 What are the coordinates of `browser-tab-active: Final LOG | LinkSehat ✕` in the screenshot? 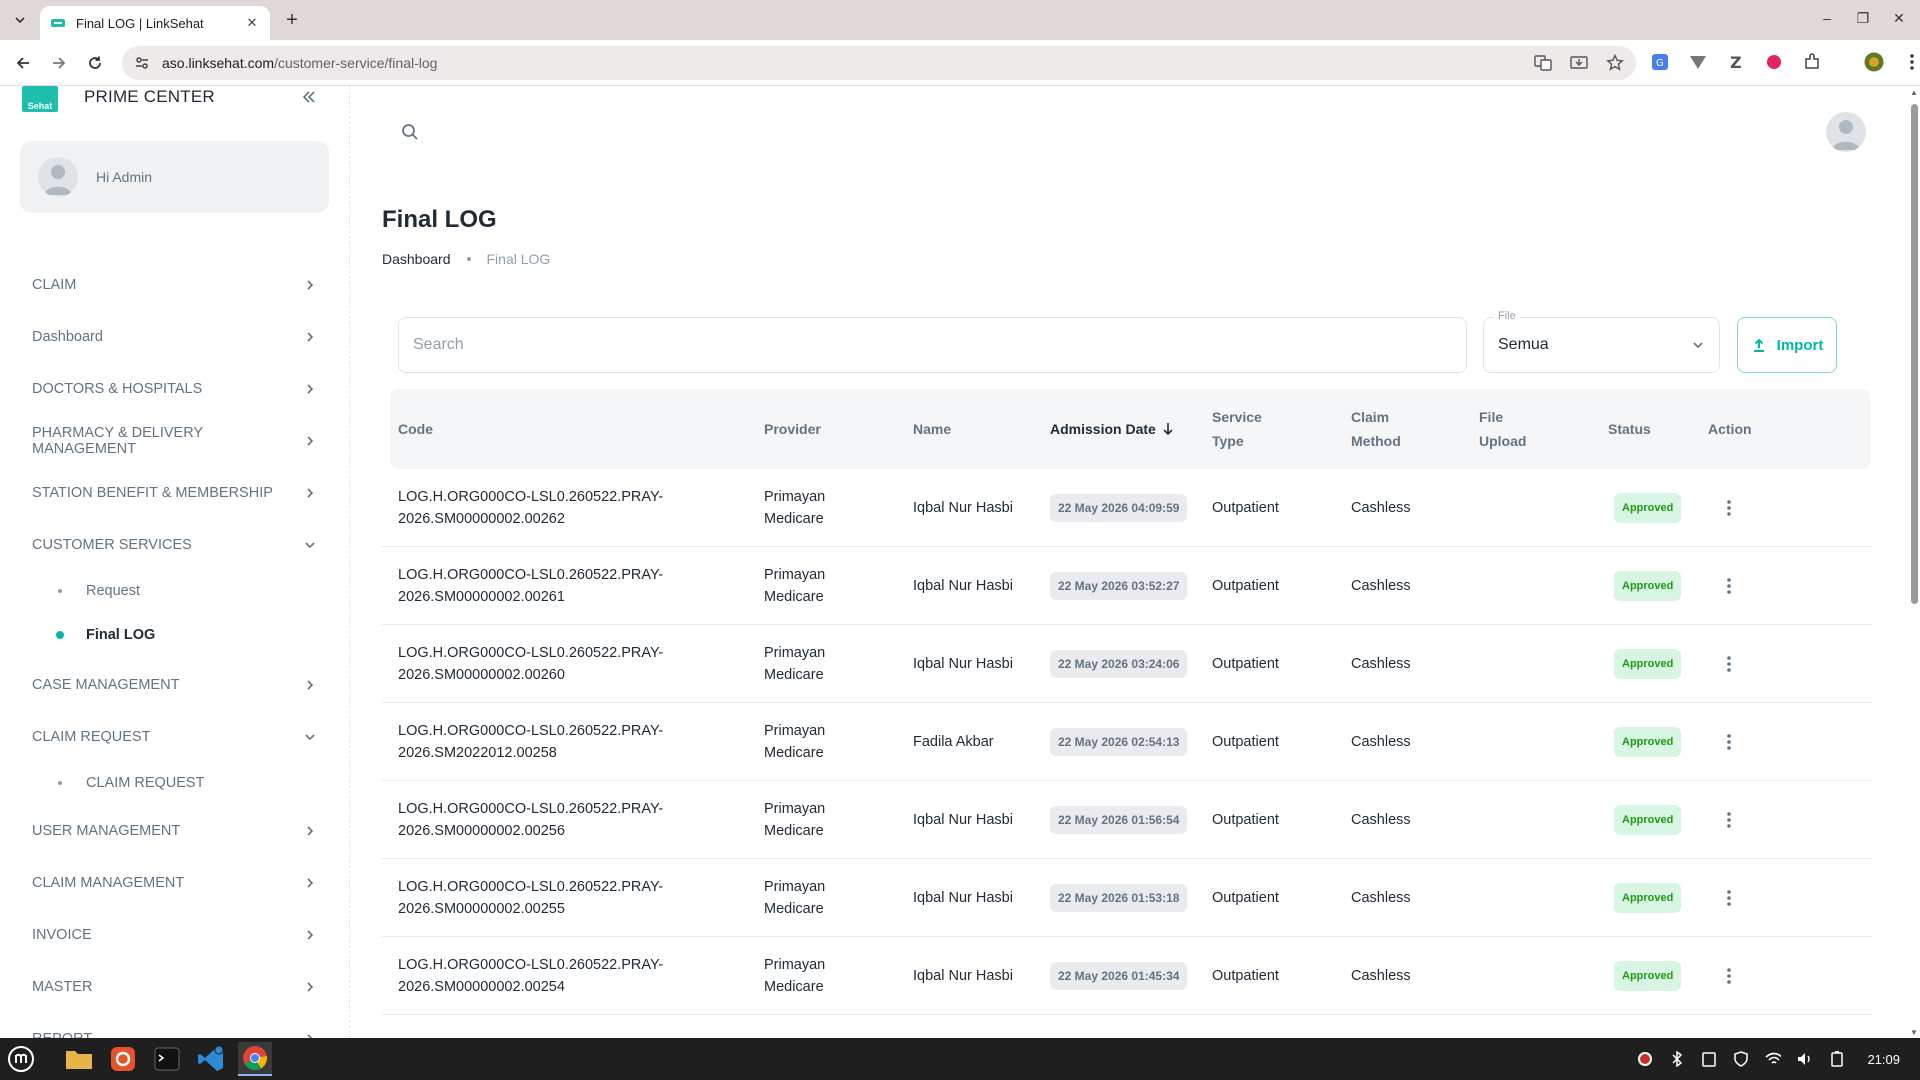 It's located at (155, 23).